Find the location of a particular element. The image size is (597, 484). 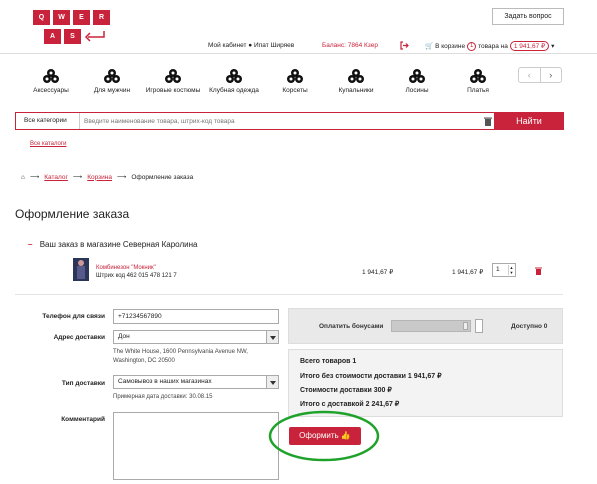

logo-letter: E is located at coordinates (81, 17).